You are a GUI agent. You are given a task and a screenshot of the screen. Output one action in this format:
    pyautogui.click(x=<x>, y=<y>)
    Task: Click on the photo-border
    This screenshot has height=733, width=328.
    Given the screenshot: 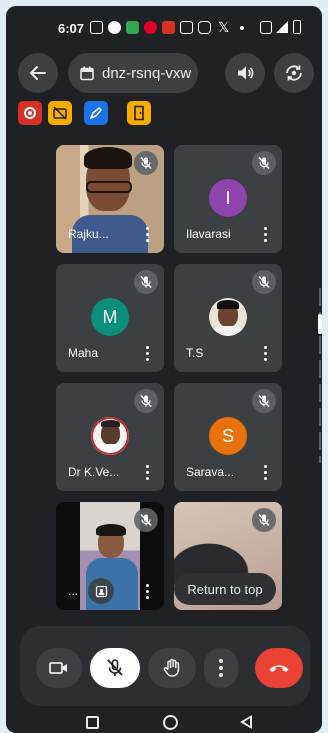 What is the action you would take?
    pyautogui.click(x=110, y=436)
    